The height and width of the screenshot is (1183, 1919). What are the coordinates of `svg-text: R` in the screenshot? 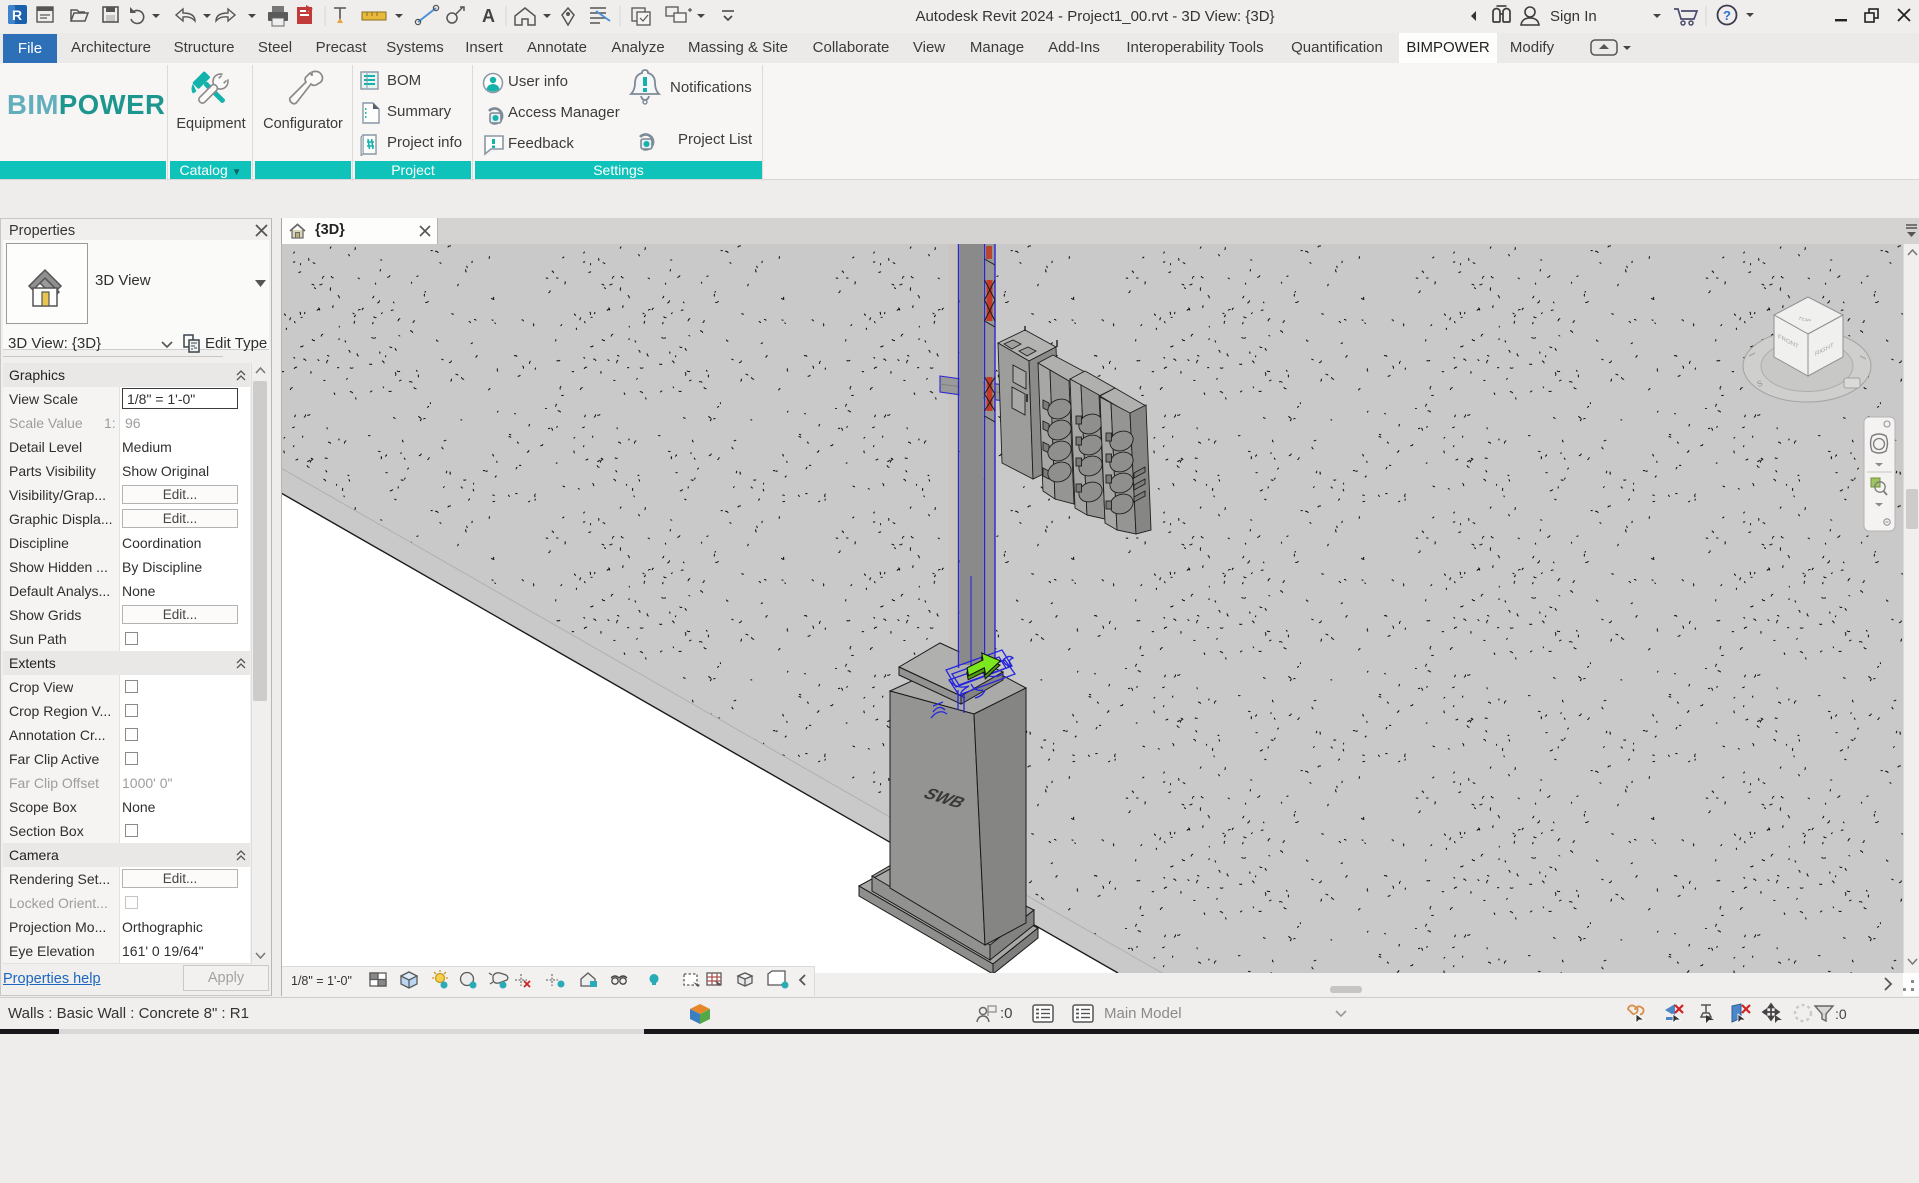 It's located at (17, 15).